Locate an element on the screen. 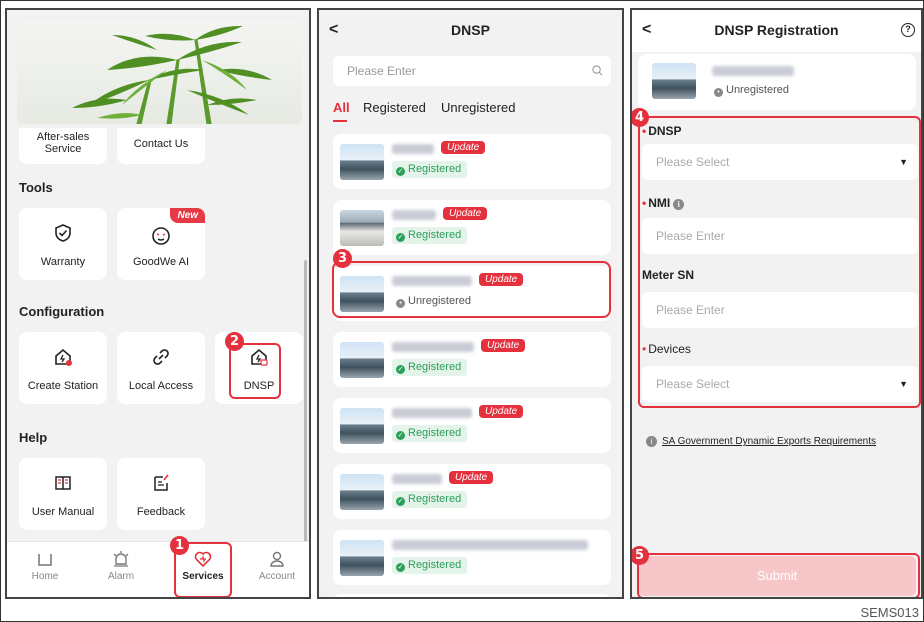 This screenshot has height=622, width=924. page-title: DNSP is located at coordinates (470, 30).